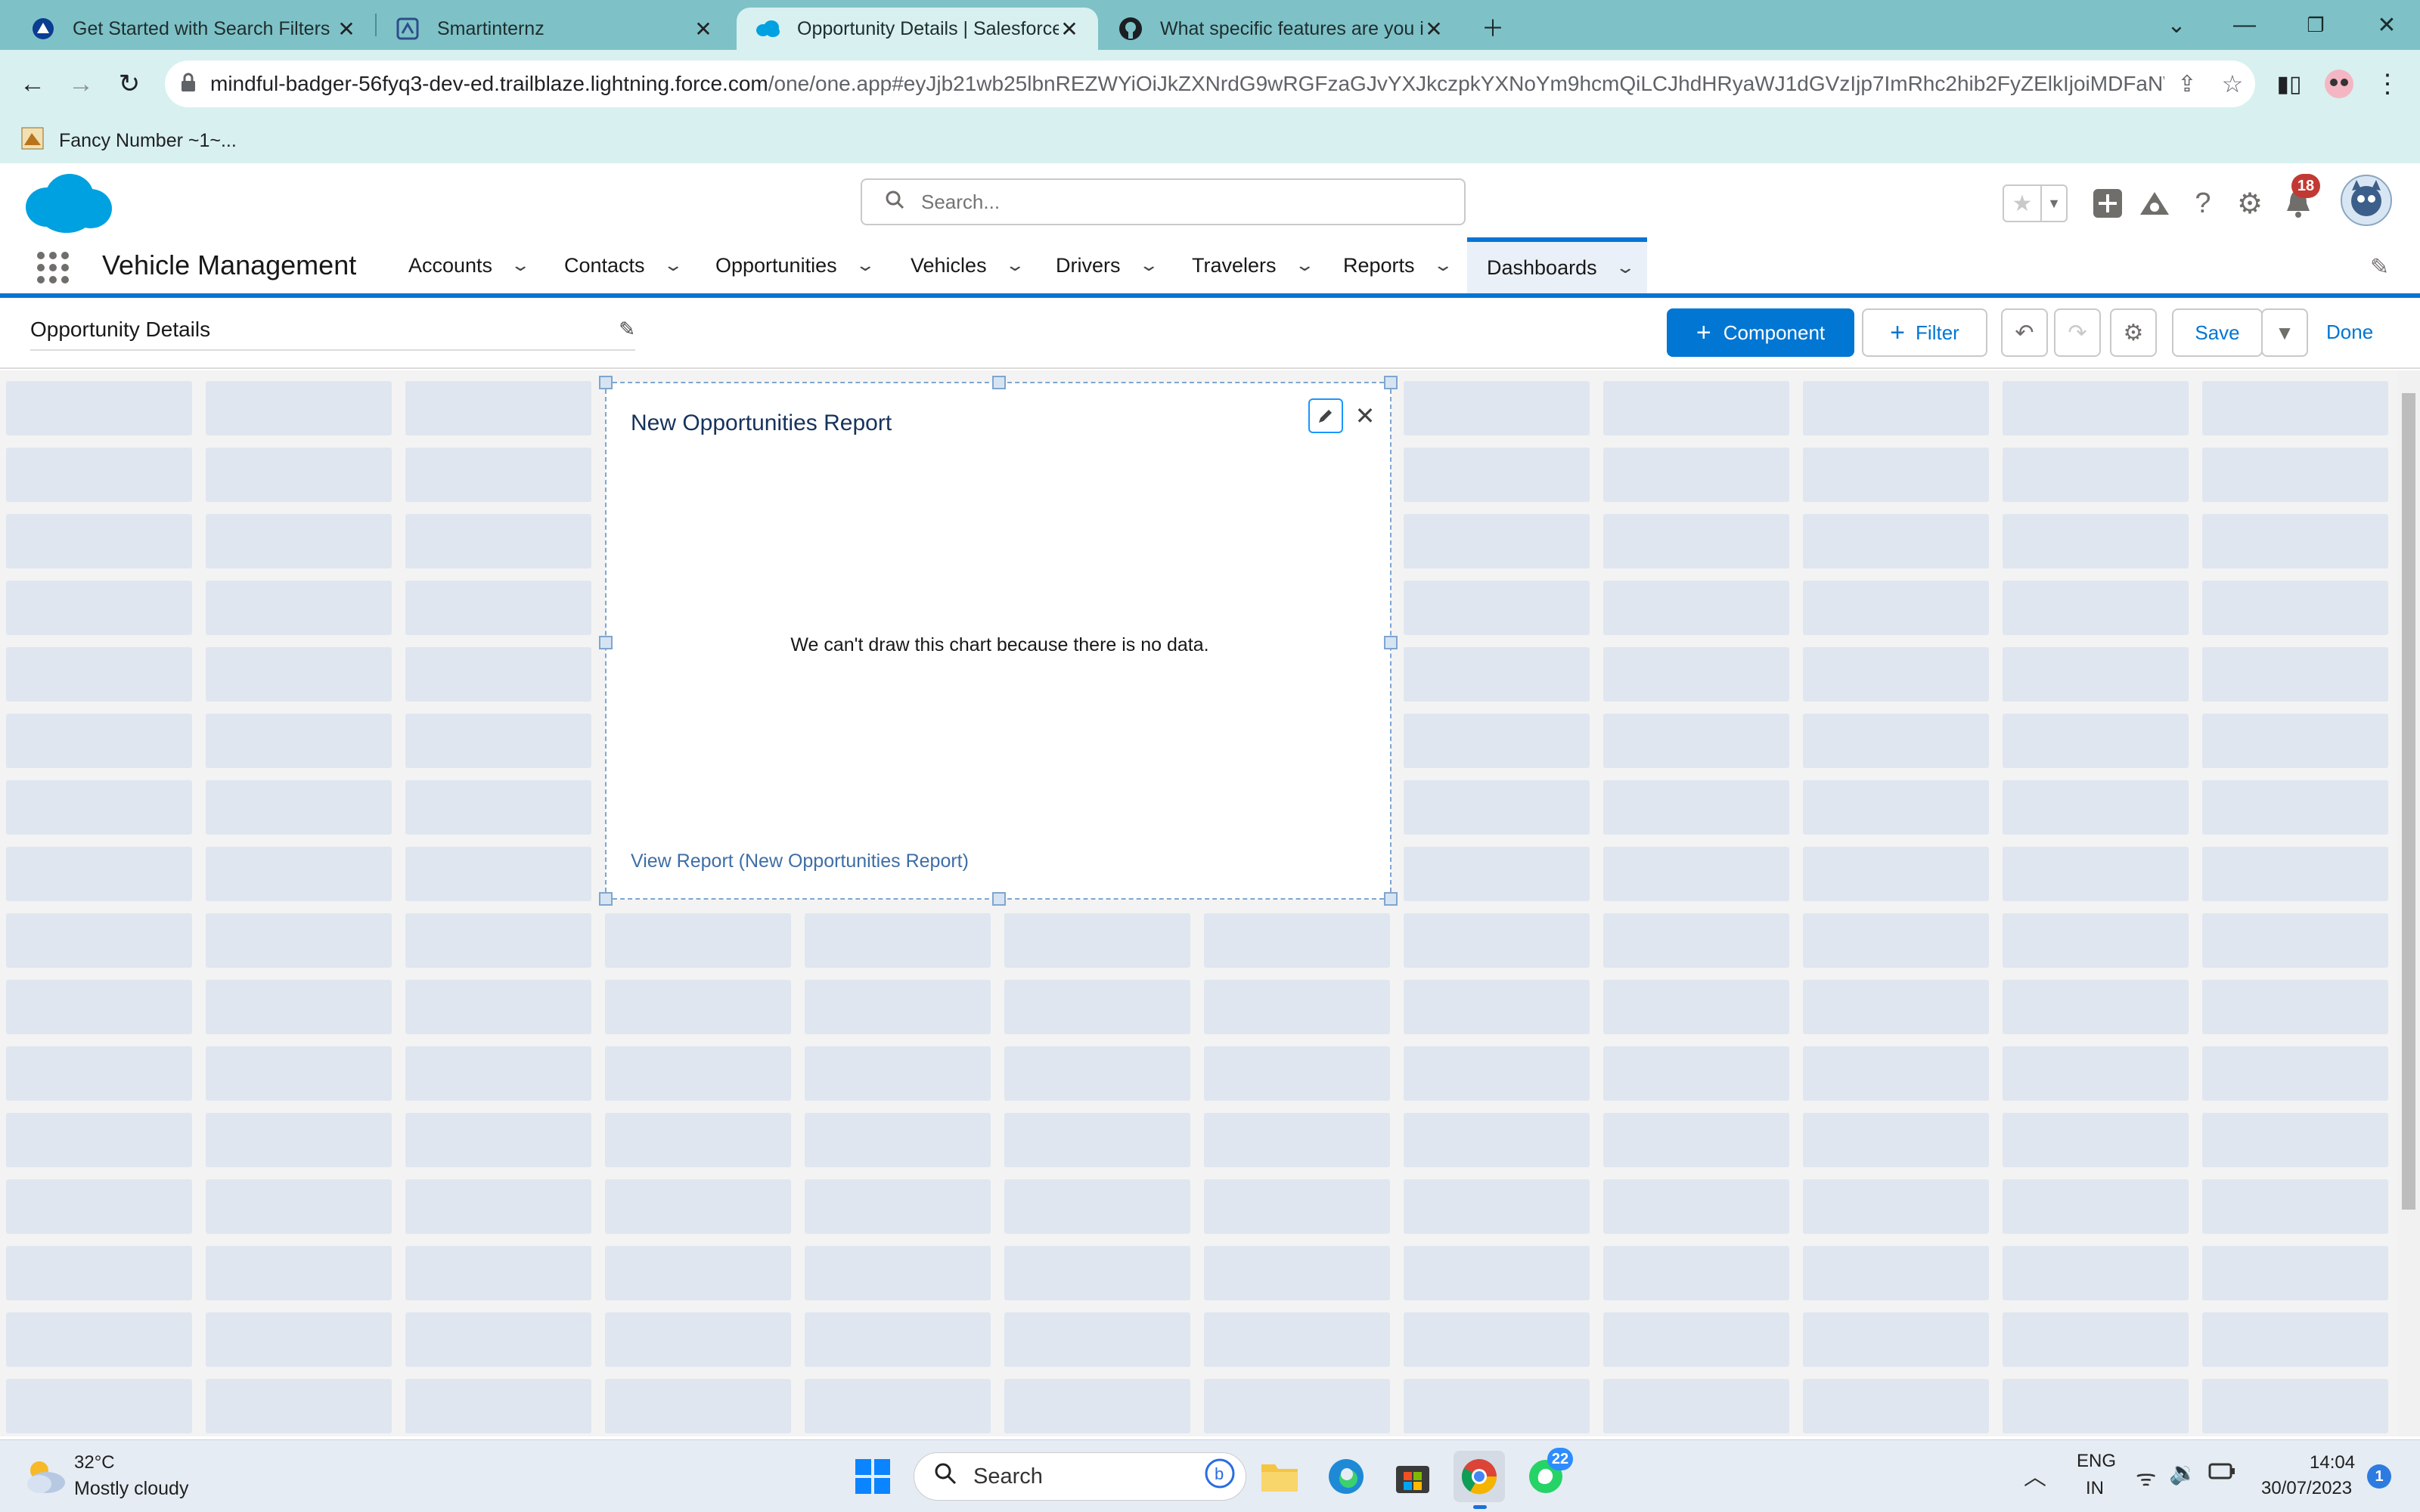 This screenshot has height=1512, width=2420. I want to click on edit-nav-pencil-icon: ✎, so click(2379, 267).